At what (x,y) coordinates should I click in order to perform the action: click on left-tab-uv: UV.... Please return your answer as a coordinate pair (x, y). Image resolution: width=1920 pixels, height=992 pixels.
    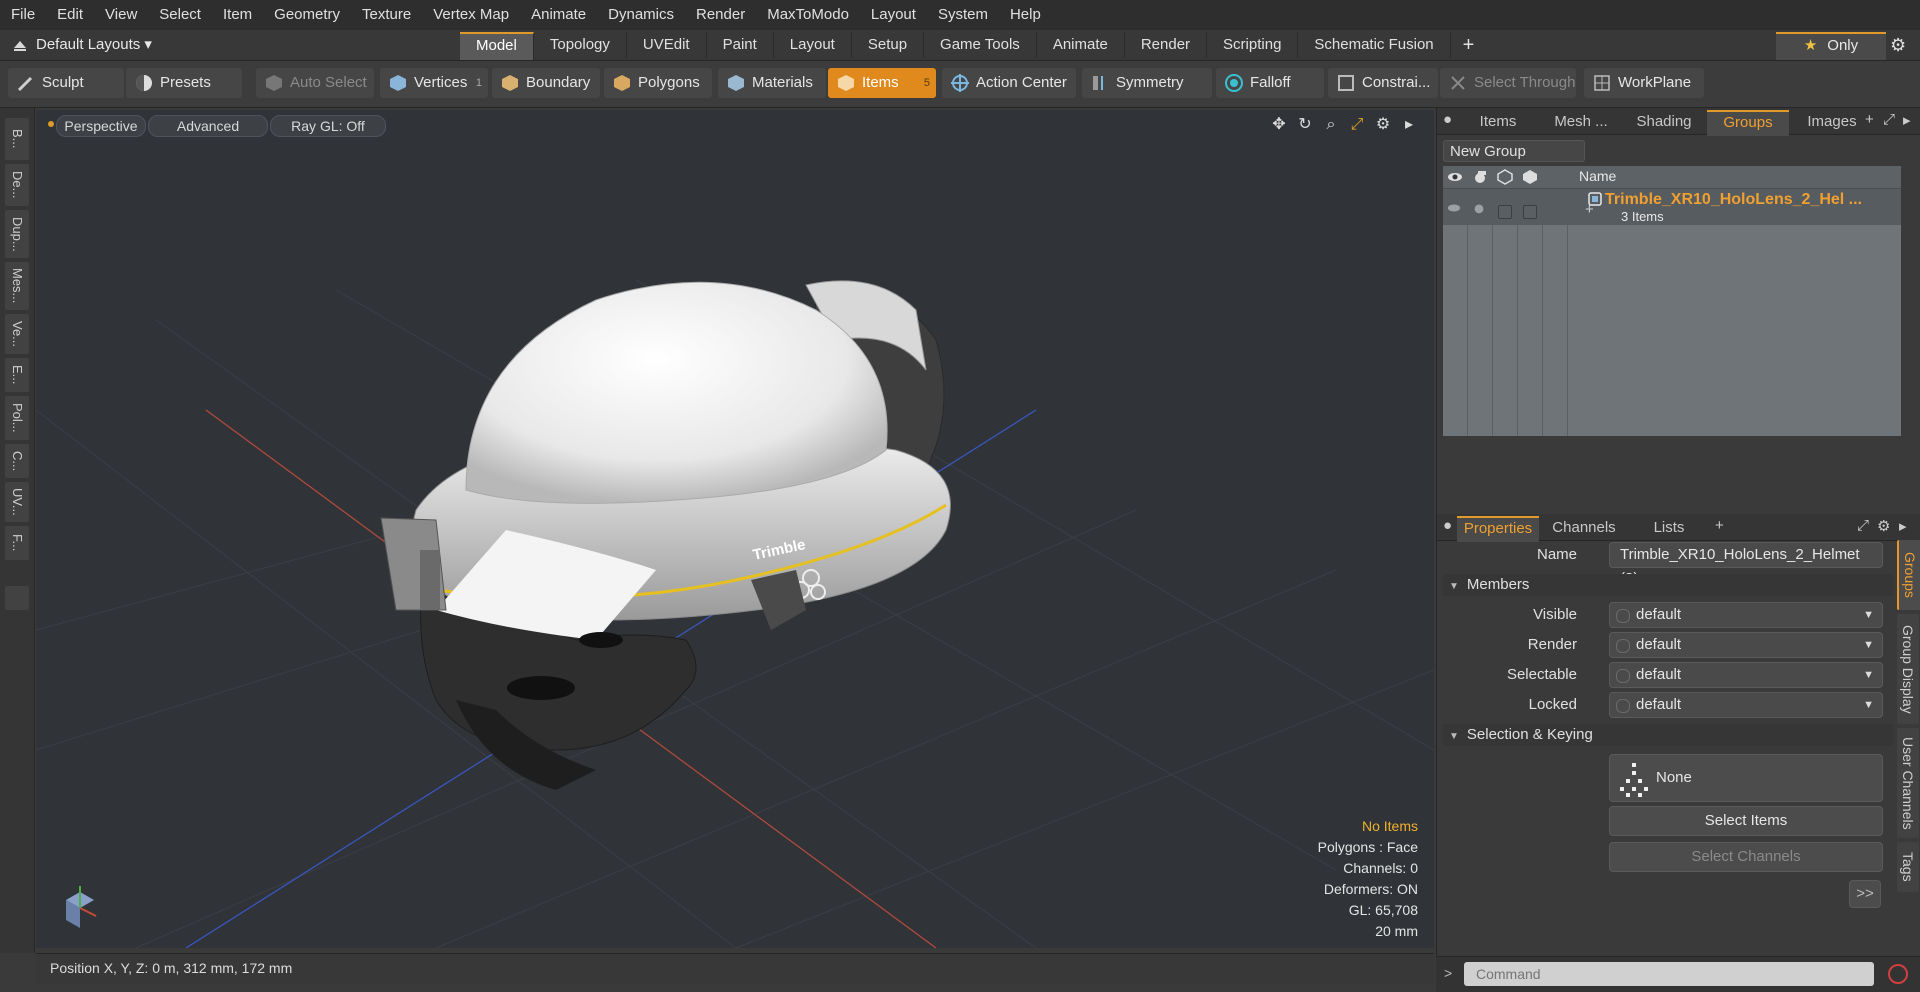
    Looking at the image, I should click on (17, 502).